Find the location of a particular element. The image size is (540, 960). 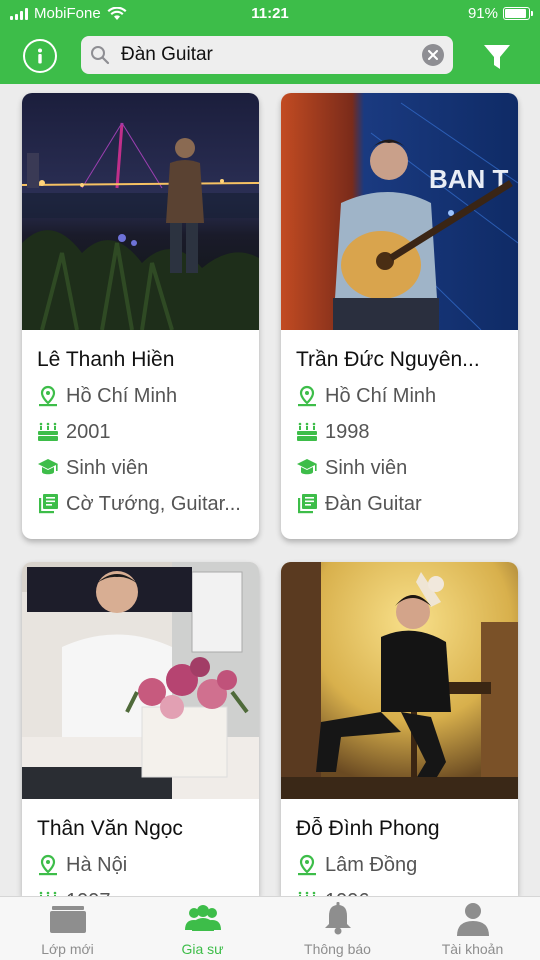

clear-icon is located at coordinates (433, 55).